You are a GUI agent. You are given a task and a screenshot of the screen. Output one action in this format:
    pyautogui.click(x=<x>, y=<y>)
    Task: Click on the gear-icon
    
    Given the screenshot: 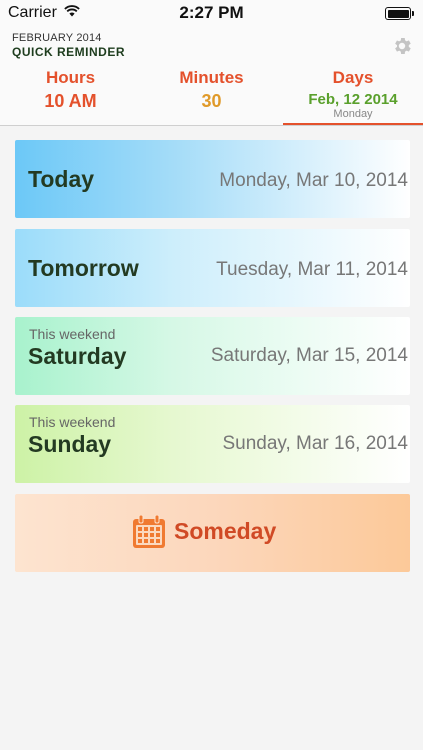 What is the action you would take?
    pyautogui.click(x=402, y=46)
    